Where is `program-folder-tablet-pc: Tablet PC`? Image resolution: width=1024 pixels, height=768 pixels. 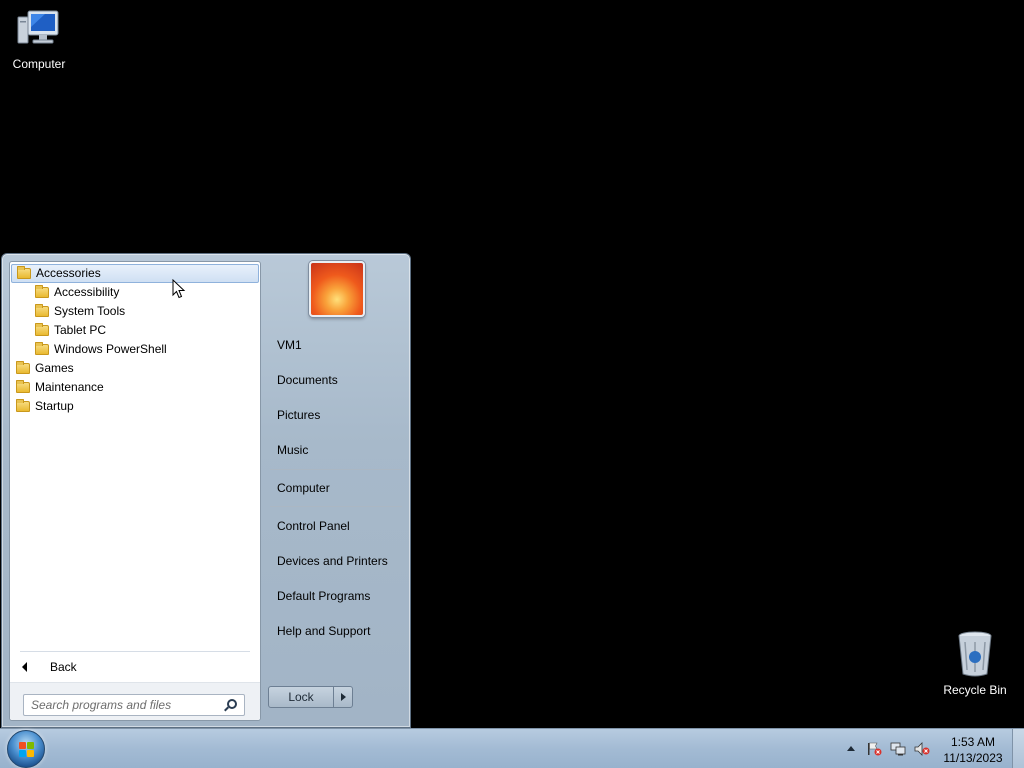 program-folder-tablet-pc: Tablet PC is located at coordinates (135, 330).